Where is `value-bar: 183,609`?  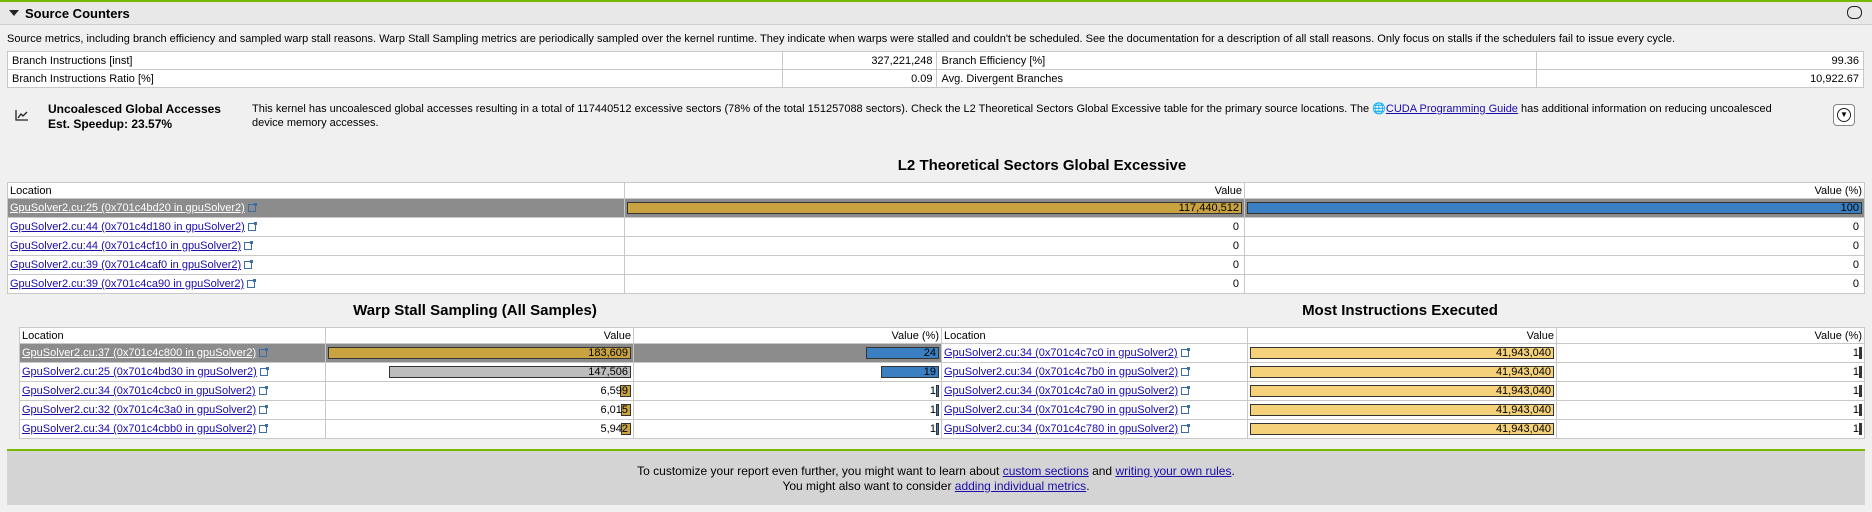 value-bar: 183,609 is located at coordinates (479, 353).